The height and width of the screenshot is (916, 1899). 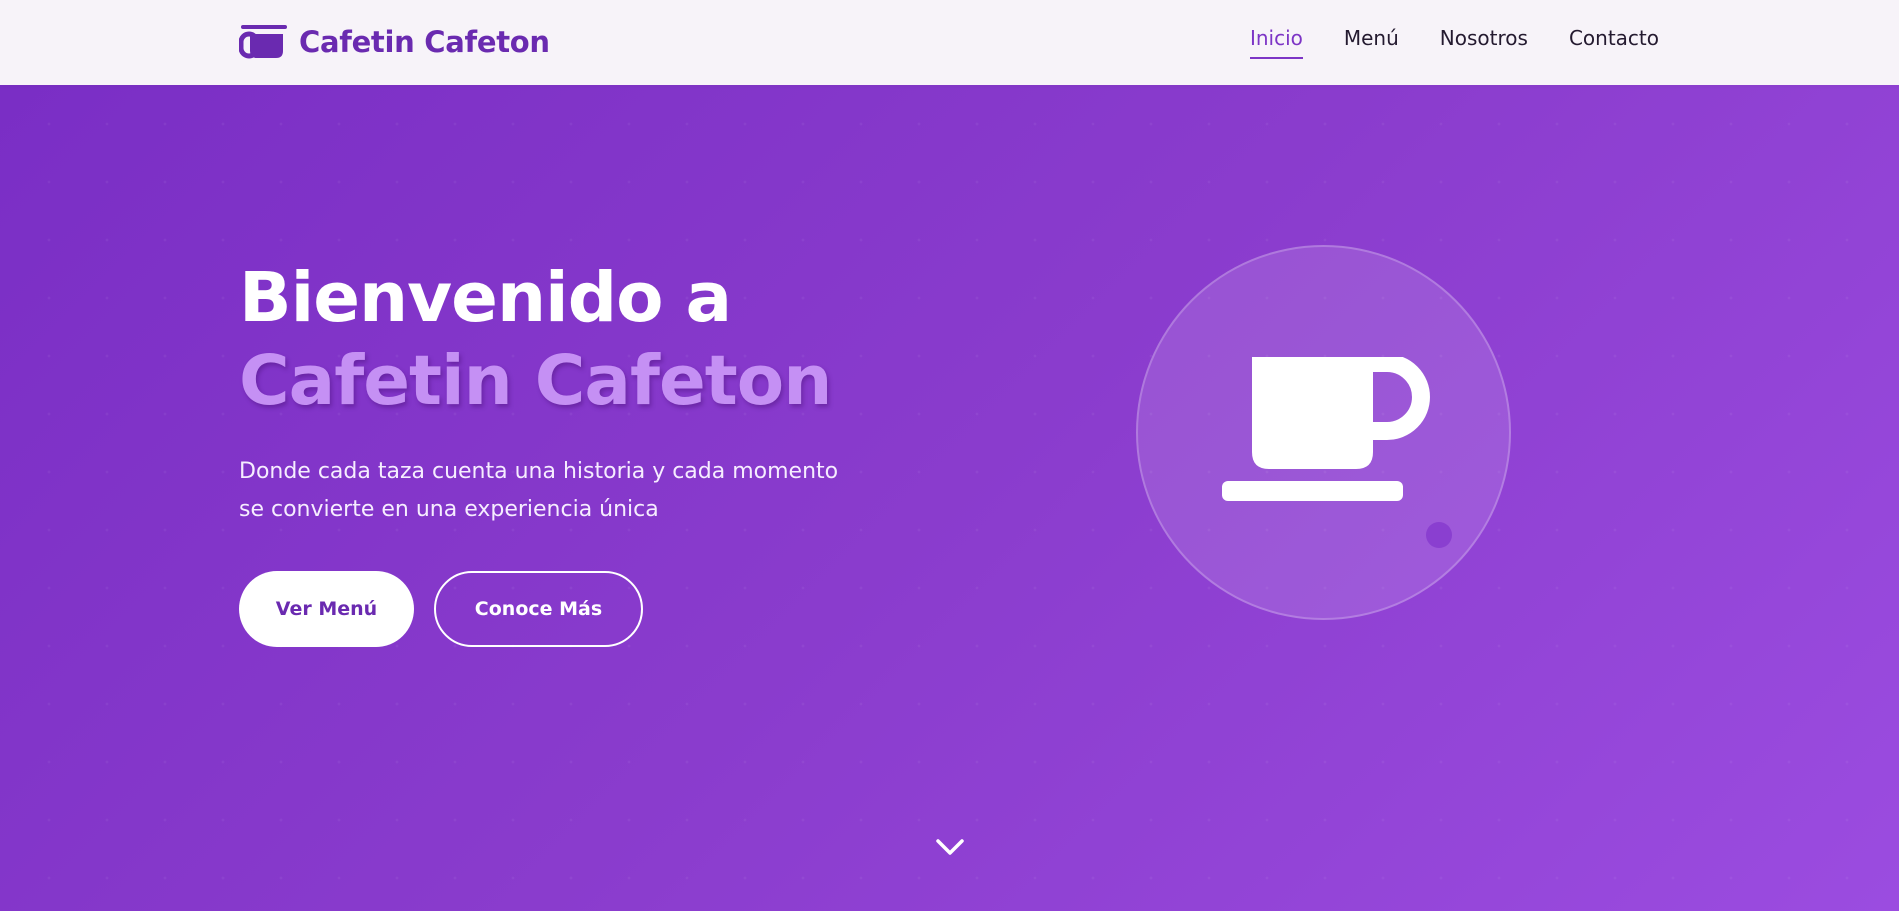 What do you see at coordinates (949, 913) in the screenshot?
I see `page-bottom-edge` at bounding box center [949, 913].